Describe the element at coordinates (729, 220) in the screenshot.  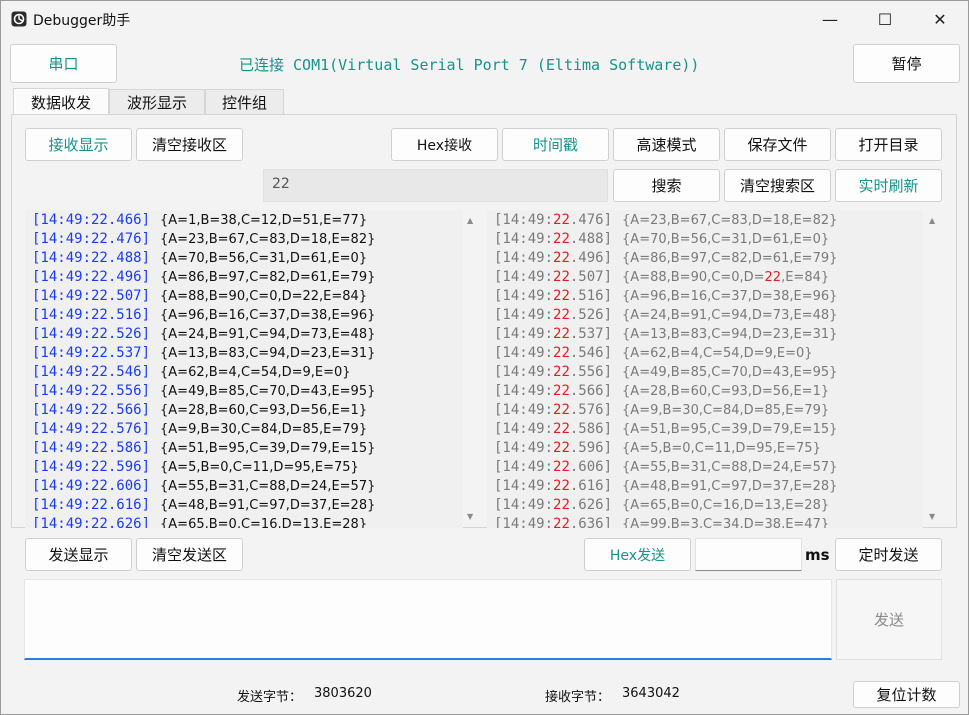
I see `log-data: {A=23,B=67,C=83,D=18,E=82}` at that location.